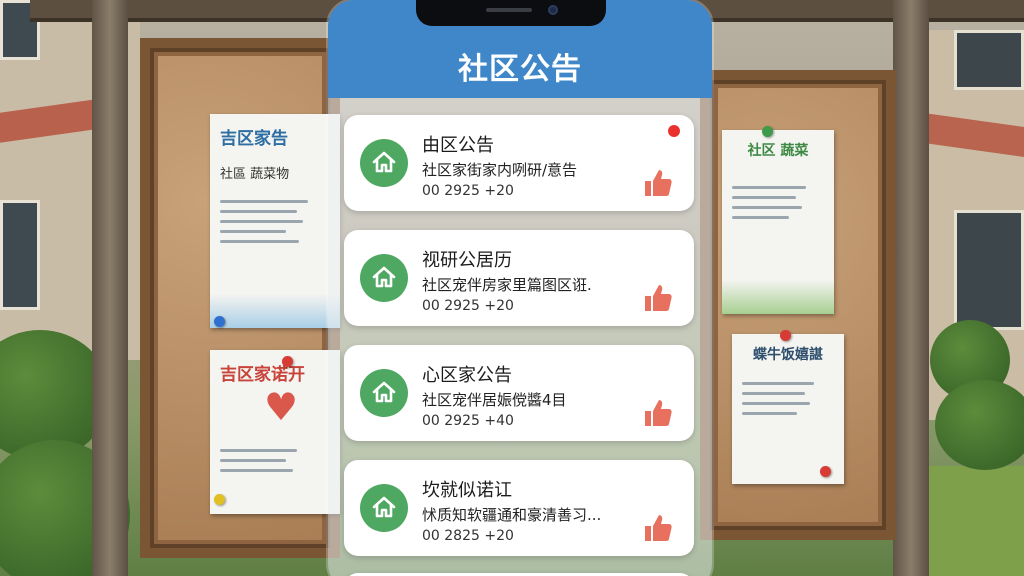 The width and height of the screenshot is (1024, 576). I want to click on camera-icon, so click(553, 10).